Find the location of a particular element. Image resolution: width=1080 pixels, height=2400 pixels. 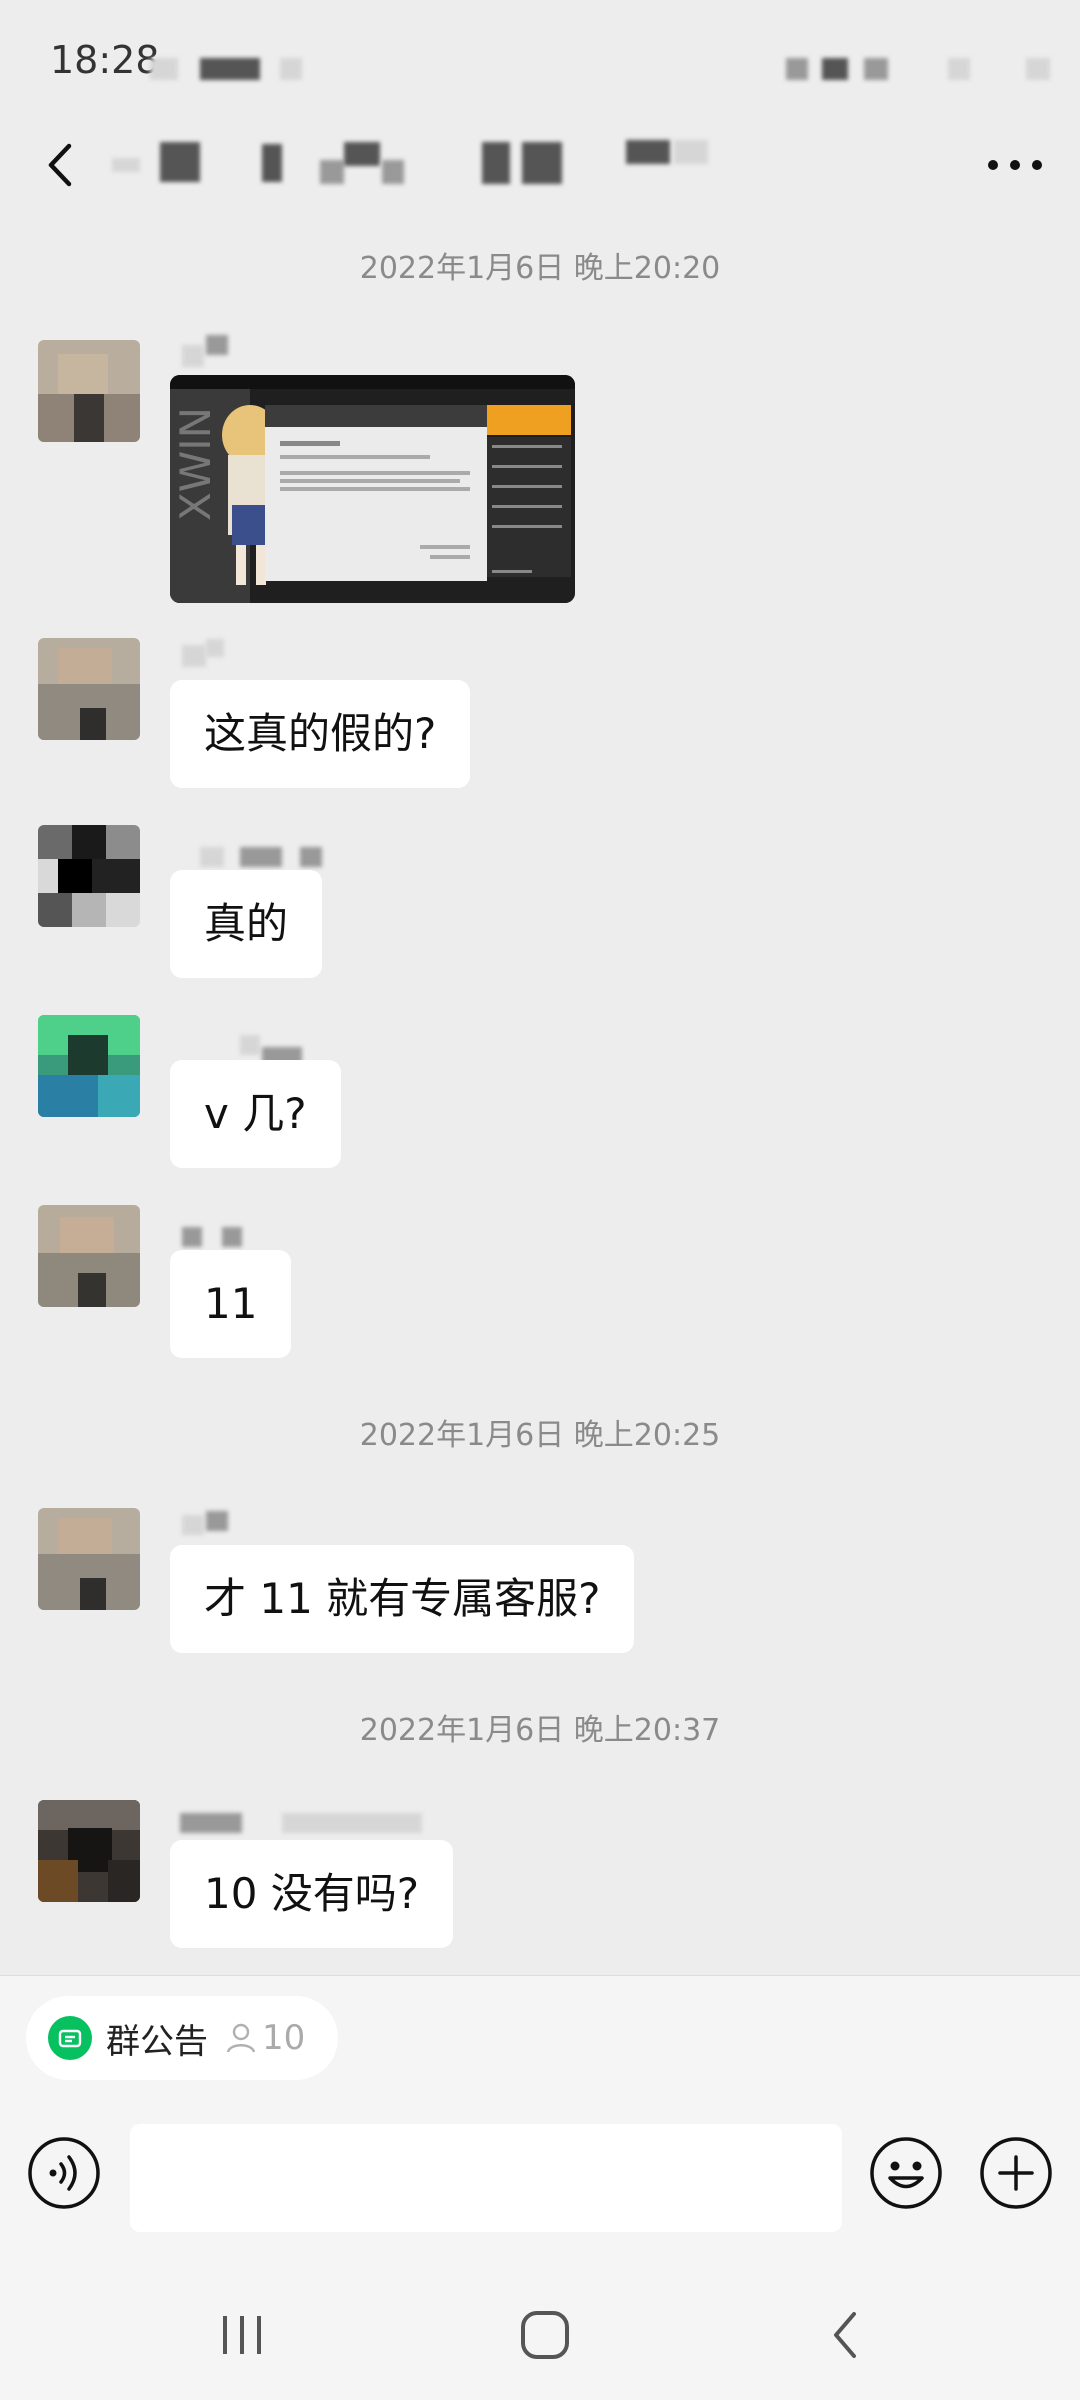

message-bubble: 才 11 就有专属客服? is located at coordinates (402, 1599).